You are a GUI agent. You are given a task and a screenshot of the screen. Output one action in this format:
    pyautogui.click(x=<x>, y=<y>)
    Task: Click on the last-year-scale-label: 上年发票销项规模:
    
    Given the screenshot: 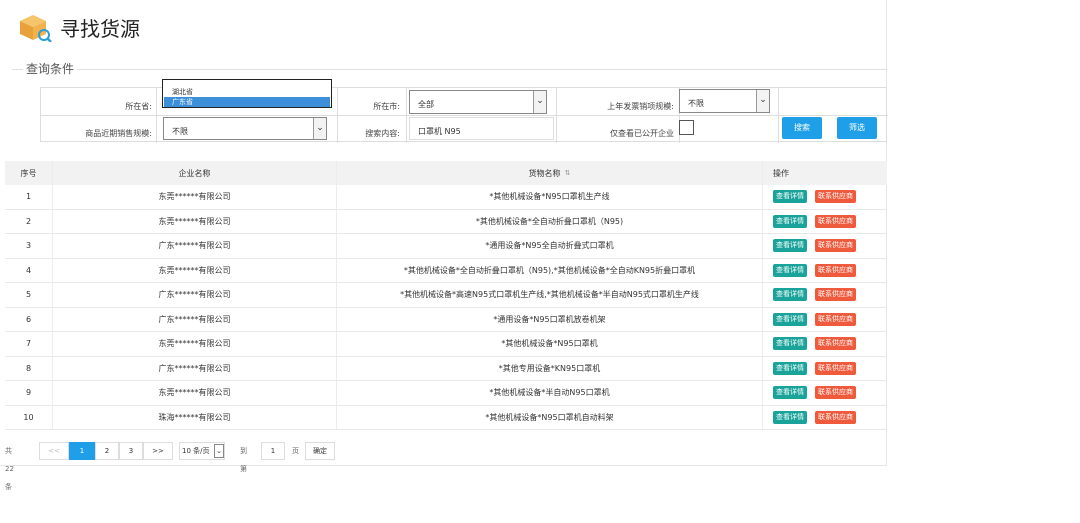 What is the action you would take?
    pyautogui.click(x=640, y=106)
    